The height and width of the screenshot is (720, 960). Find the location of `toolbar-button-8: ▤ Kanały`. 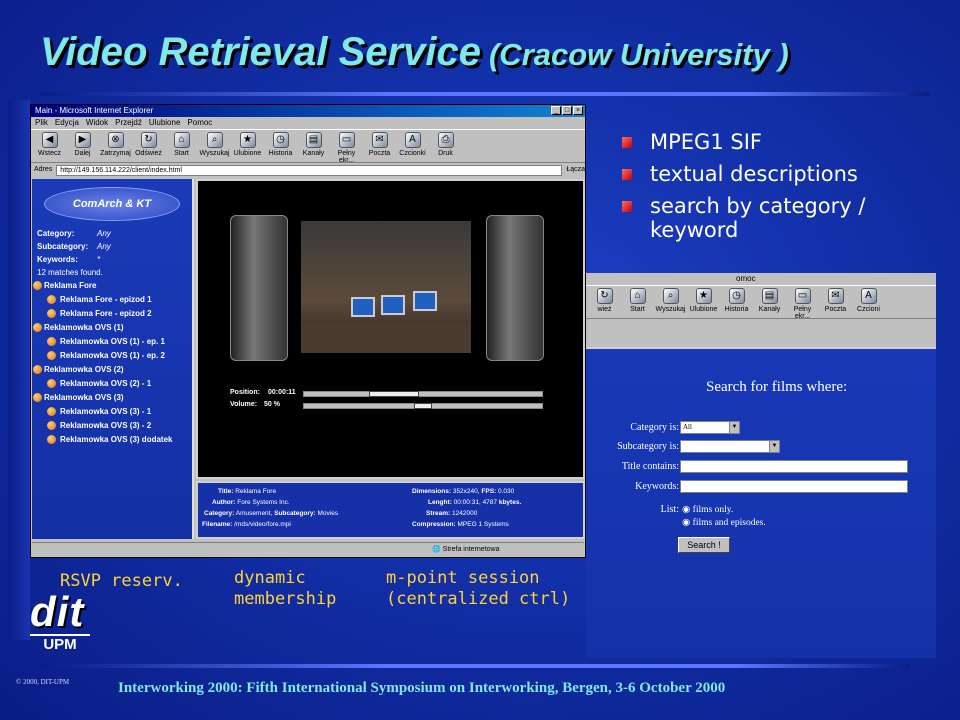

toolbar-button-8: ▤ Kanały is located at coordinates (313, 143).